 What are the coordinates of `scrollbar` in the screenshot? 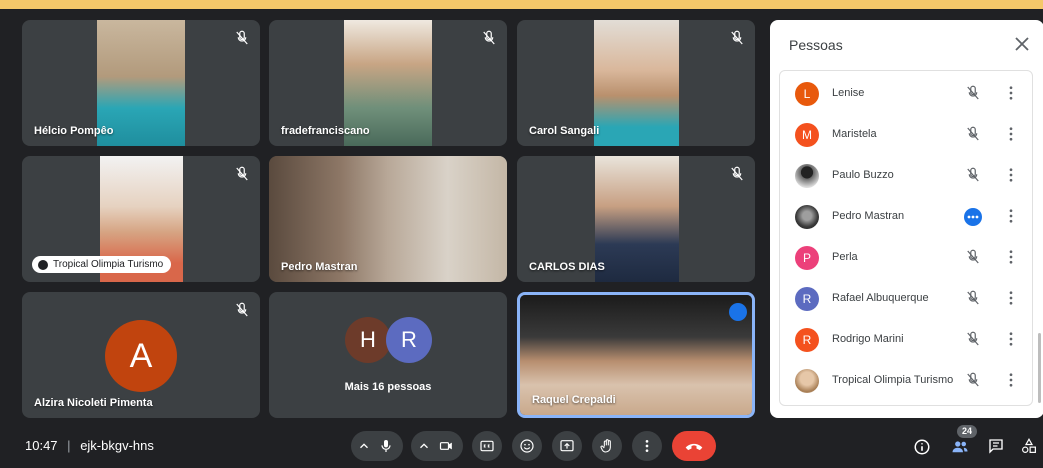 It's located at (1039, 368).